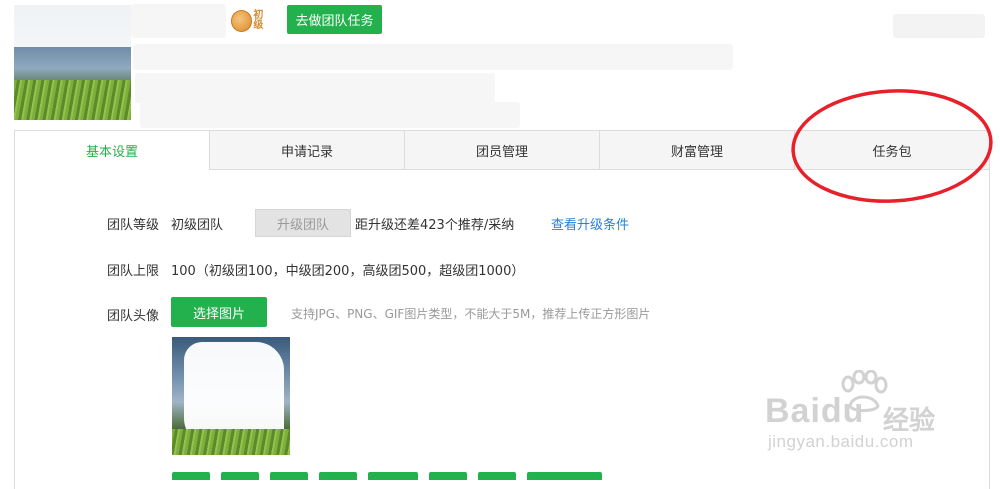  I want to click on tab-member-management: 团员管理, so click(501, 150).